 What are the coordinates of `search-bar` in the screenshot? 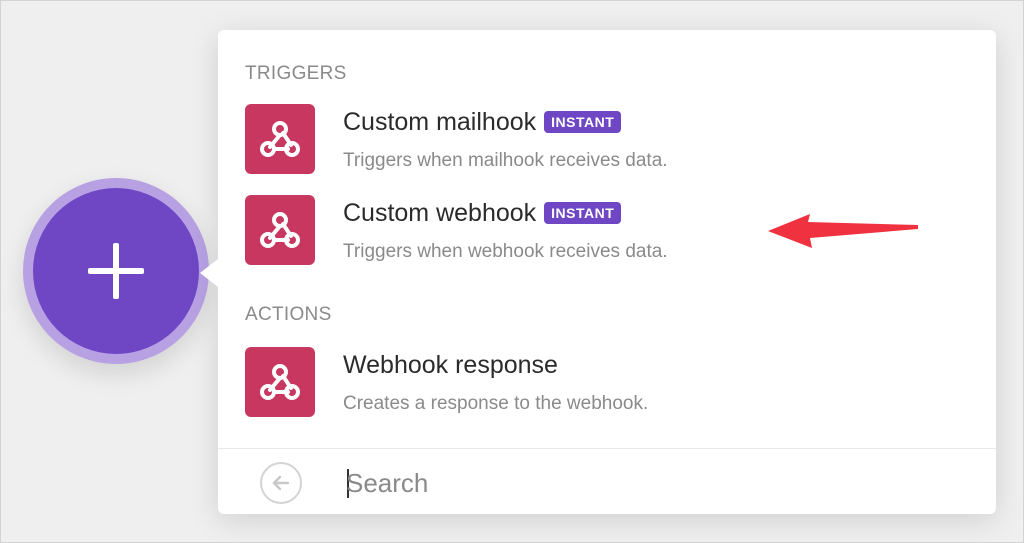 It's located at (607, 481).